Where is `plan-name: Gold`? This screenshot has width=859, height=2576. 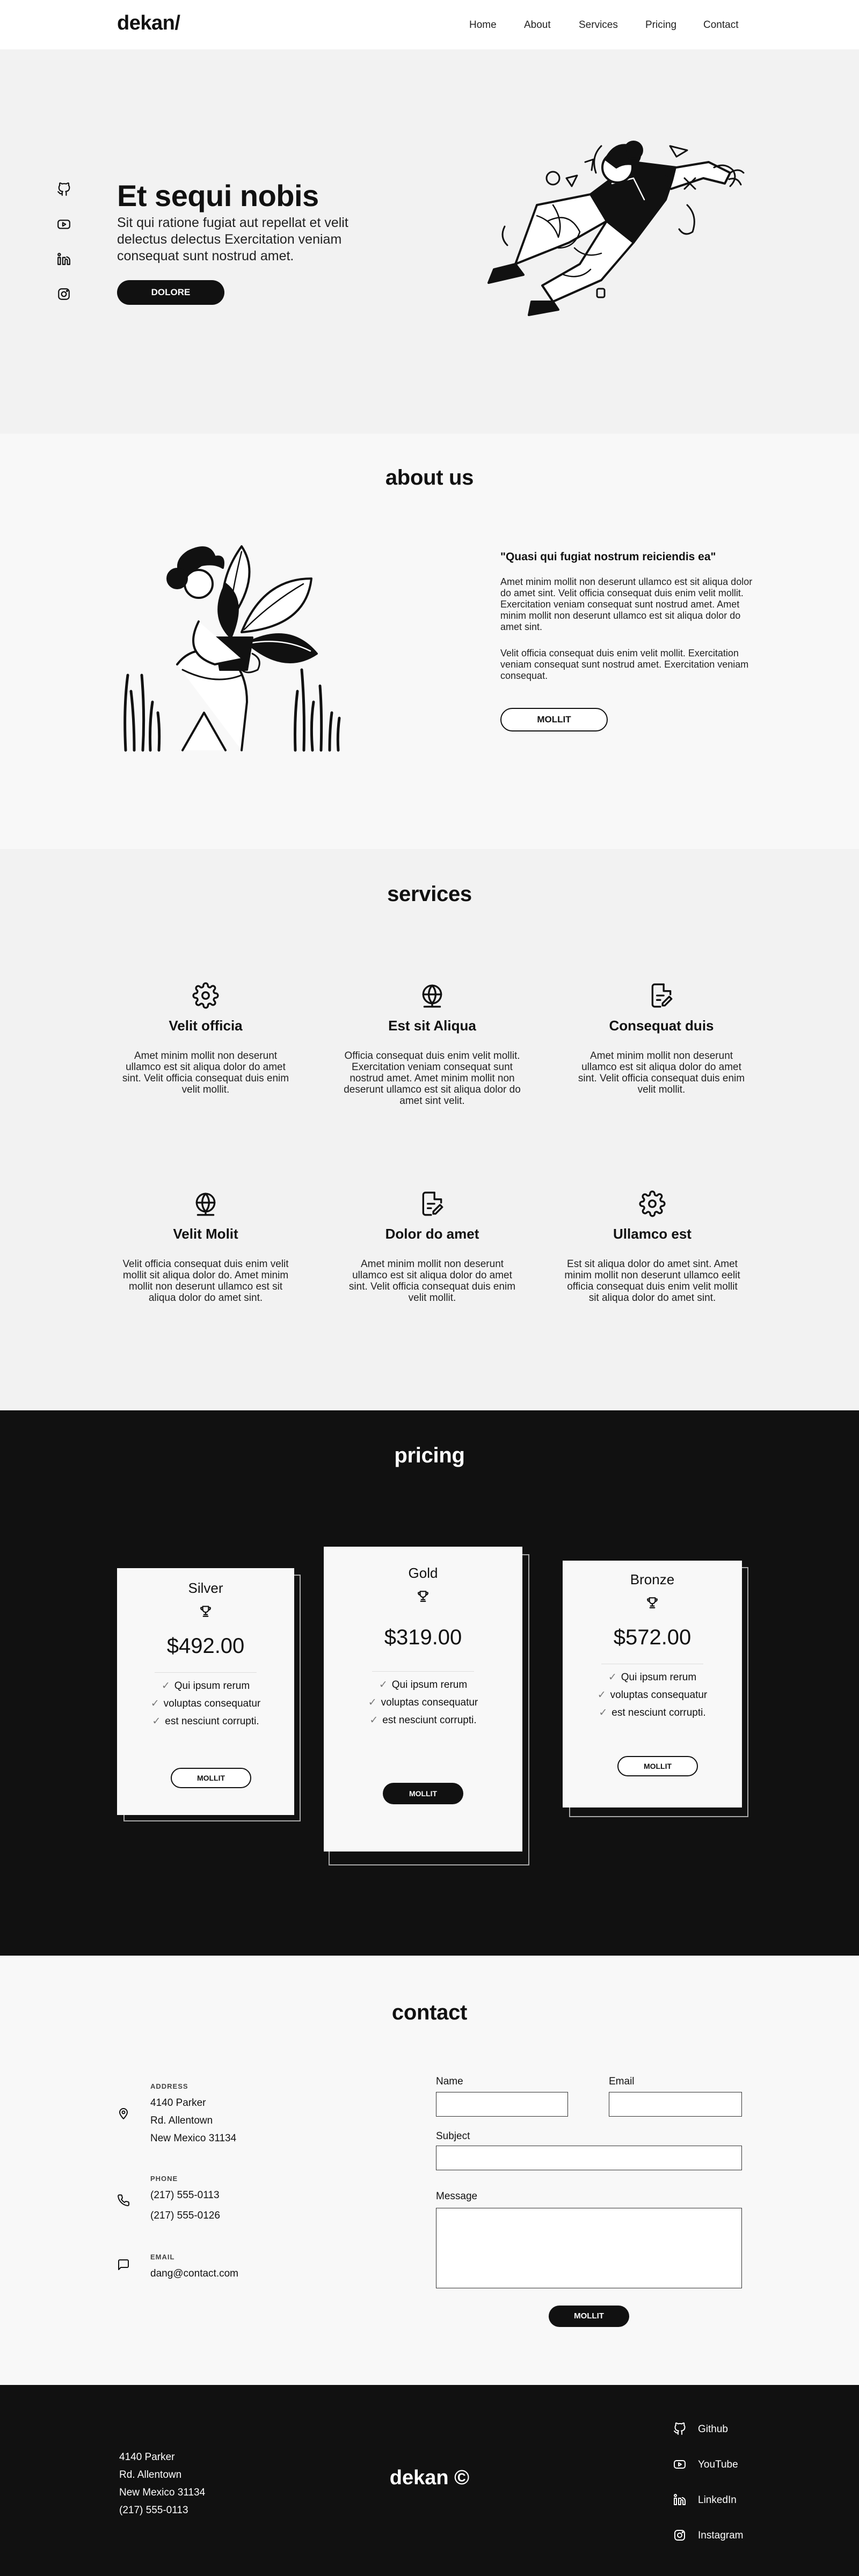
plan-name: Gold is located at coordinates (423, 1573).